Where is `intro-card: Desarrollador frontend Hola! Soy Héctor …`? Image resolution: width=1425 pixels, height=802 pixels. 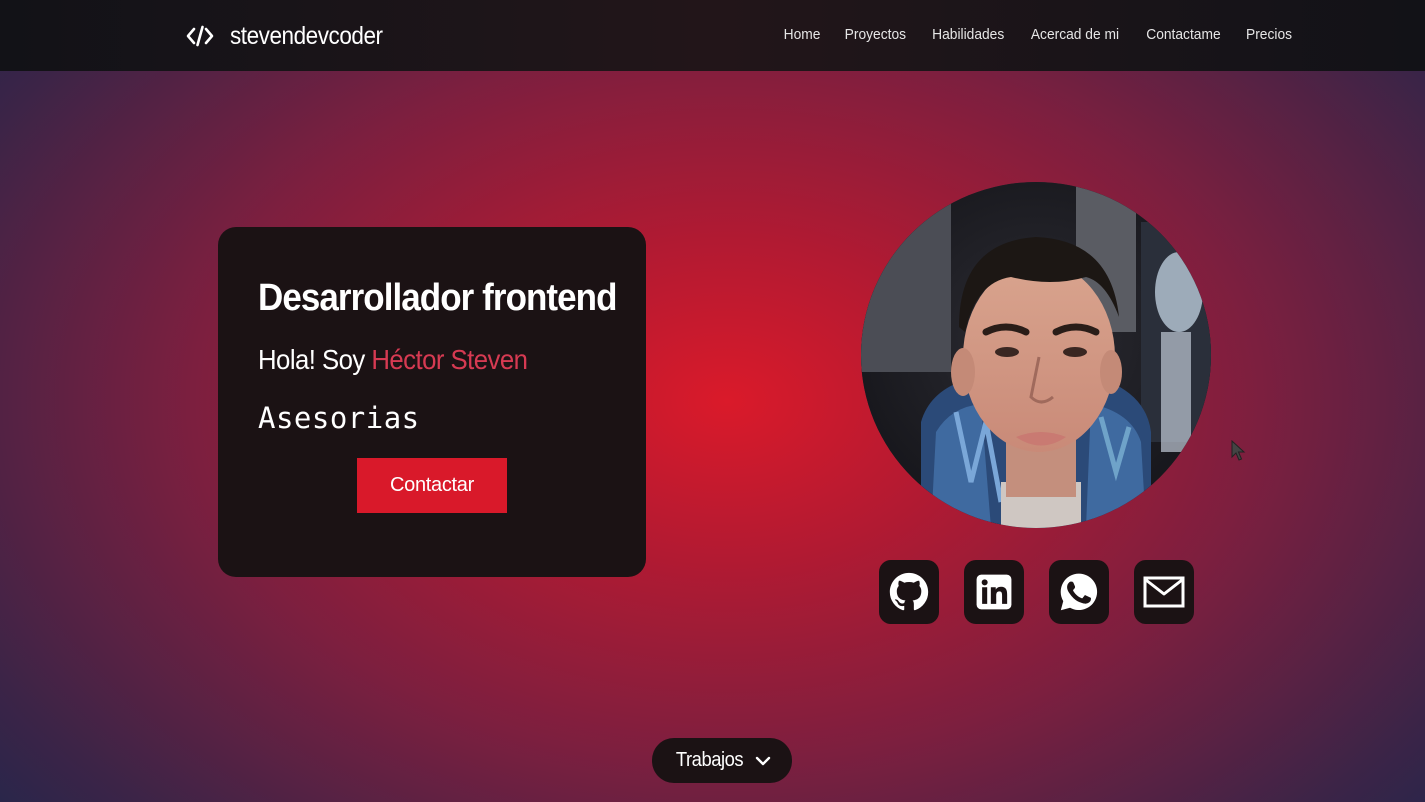
intro-card: Desarrollador frontend Hola! Soy Héctor … is located at coordinates (432, 402).